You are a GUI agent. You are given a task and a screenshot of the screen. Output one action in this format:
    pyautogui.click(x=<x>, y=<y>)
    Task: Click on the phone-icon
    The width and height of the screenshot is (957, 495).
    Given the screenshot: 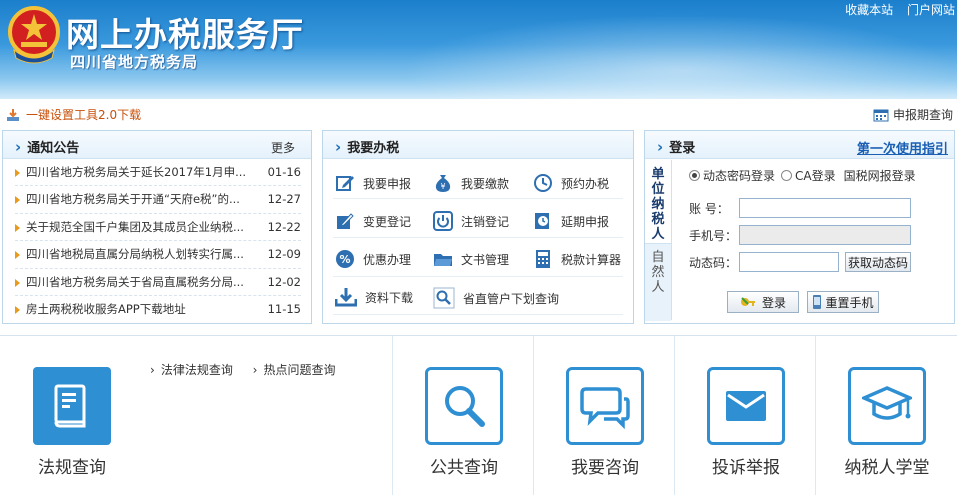 What is the action you would take?
    pyautogui.click(x=817, y=302)
    